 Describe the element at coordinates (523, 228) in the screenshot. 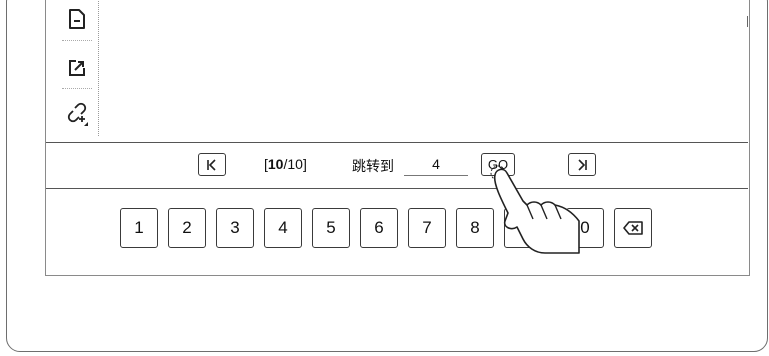

I see `key-9: 9` at that location.